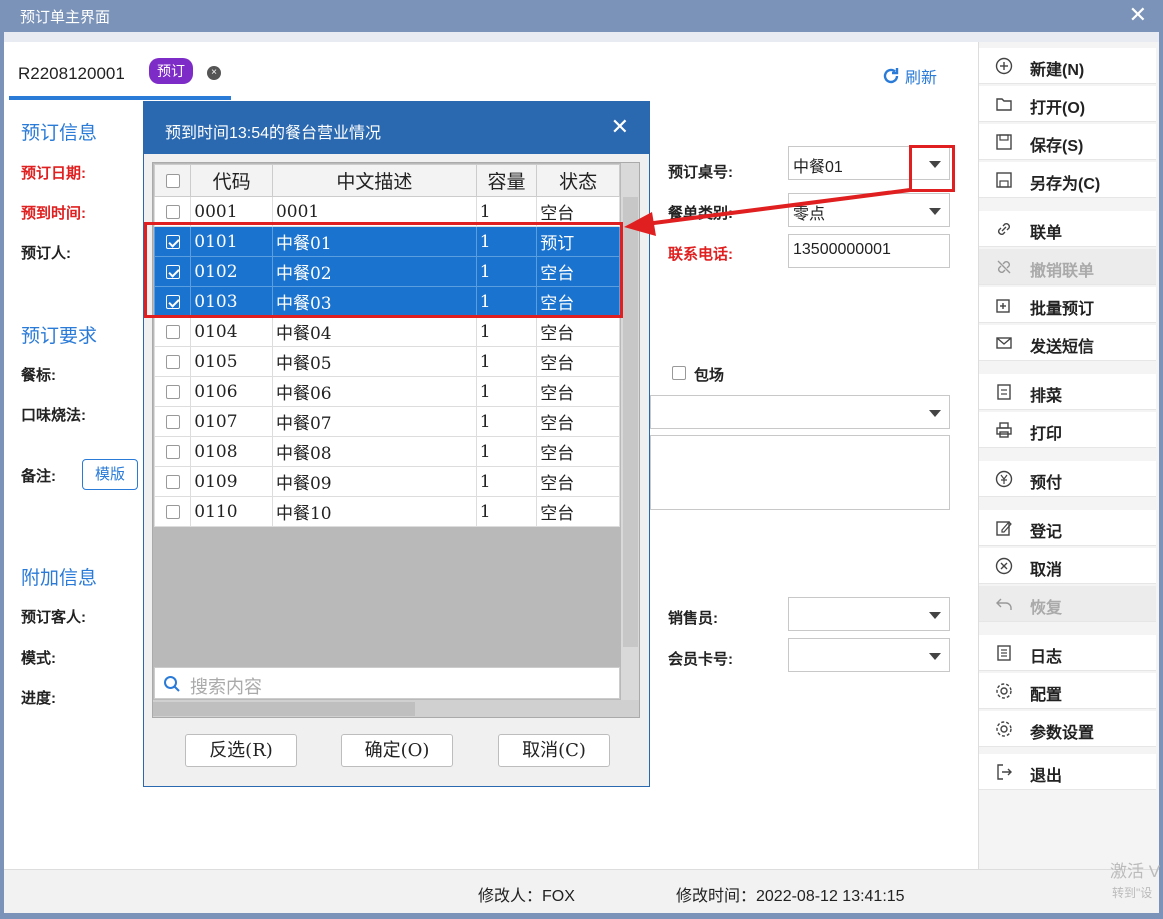  Describe the element at coordinates (800, 412) in the screenshot. I see `taste-select` at that location.